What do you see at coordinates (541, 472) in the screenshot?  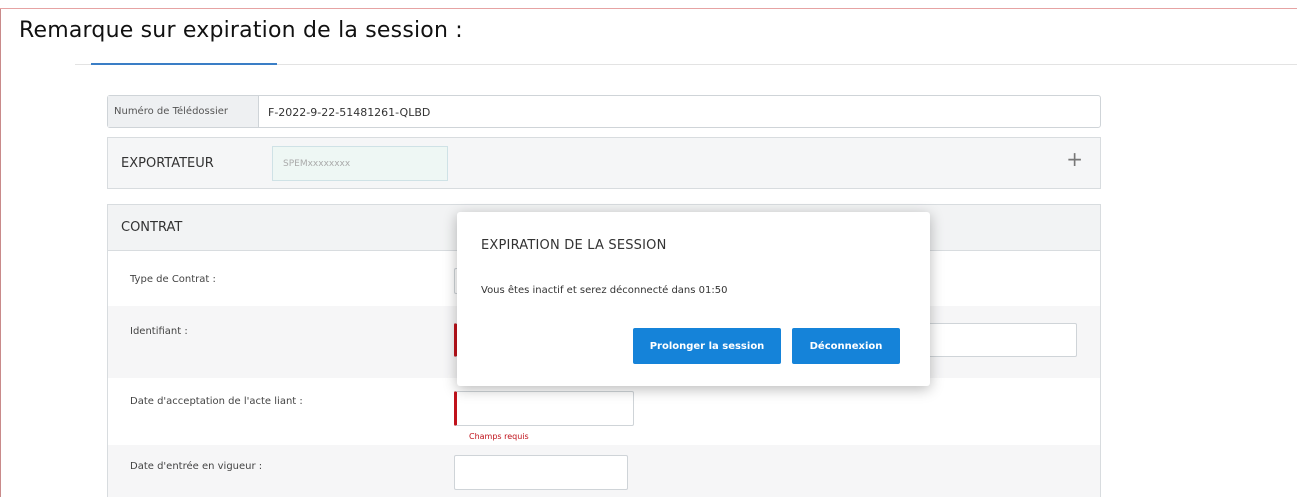 I see `date-entree-input` at bounding box center [541, 472].